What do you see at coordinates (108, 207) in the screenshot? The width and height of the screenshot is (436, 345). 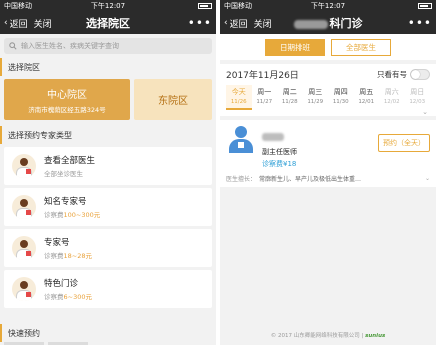 I see `type-card-famous-expert: 知名专家号 诊察费100~300元` at bounding box center [108, 207].